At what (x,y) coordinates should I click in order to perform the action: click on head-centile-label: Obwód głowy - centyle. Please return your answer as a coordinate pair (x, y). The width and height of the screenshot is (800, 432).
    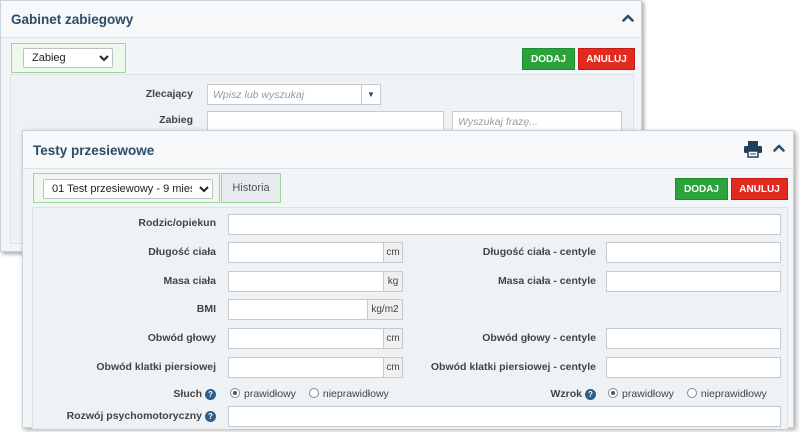
    Looking at the image, I should click on (539, 338).